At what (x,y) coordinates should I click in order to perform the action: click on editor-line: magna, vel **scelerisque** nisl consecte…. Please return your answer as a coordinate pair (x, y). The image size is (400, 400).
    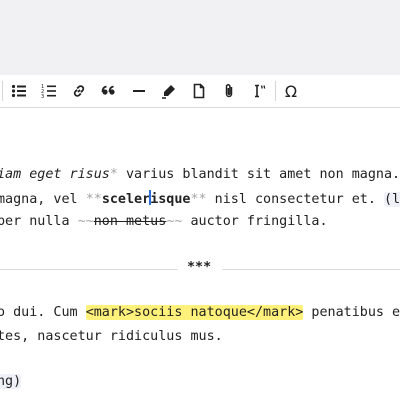
    Looking at the image, I should click on (200, 199).